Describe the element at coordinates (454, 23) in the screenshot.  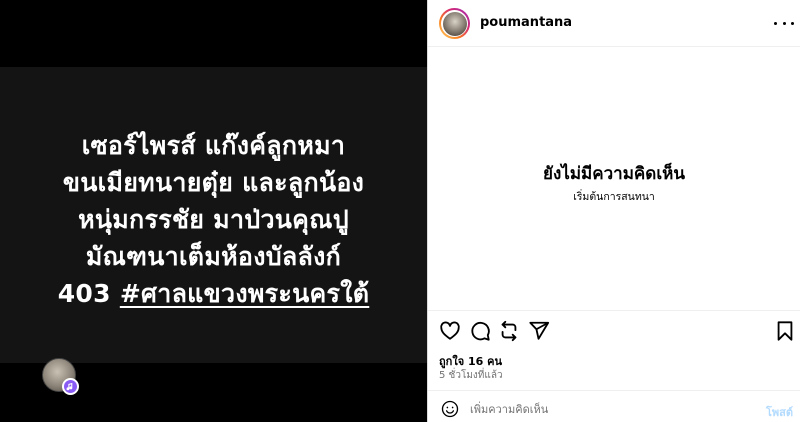
I see `avatar` at that location.